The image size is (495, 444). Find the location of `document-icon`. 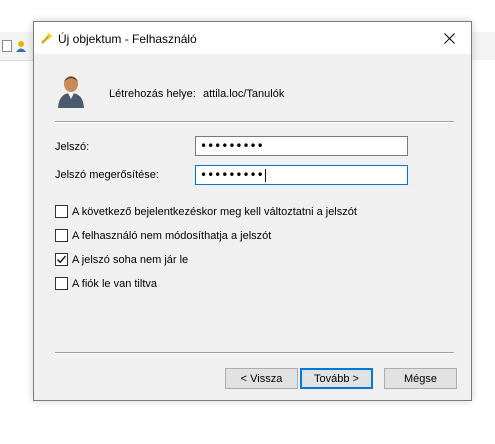

document-icon is located at coordinates (7, 46).